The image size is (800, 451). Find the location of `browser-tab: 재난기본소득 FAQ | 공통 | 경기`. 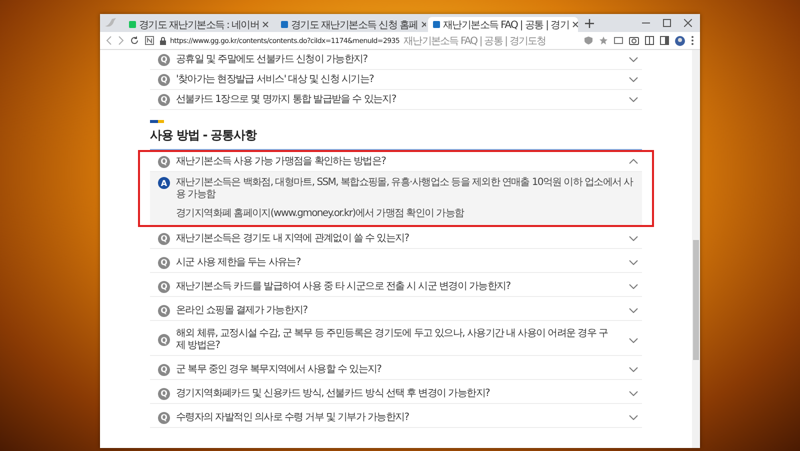

browser-tab: 재난기본소득 FAQ | 공통 | 경기 is located at coordinates (503, 24).